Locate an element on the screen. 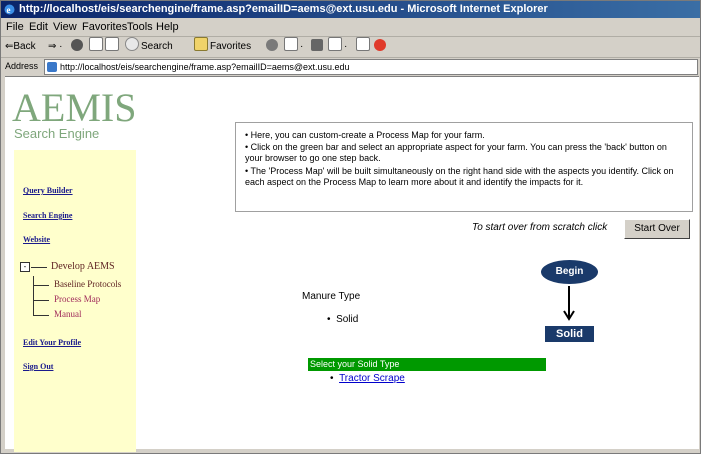 The width and height of the screenshot is (701, 454). sidebar-link-sign-out: Sign Out is located at coordinates (38, 366).